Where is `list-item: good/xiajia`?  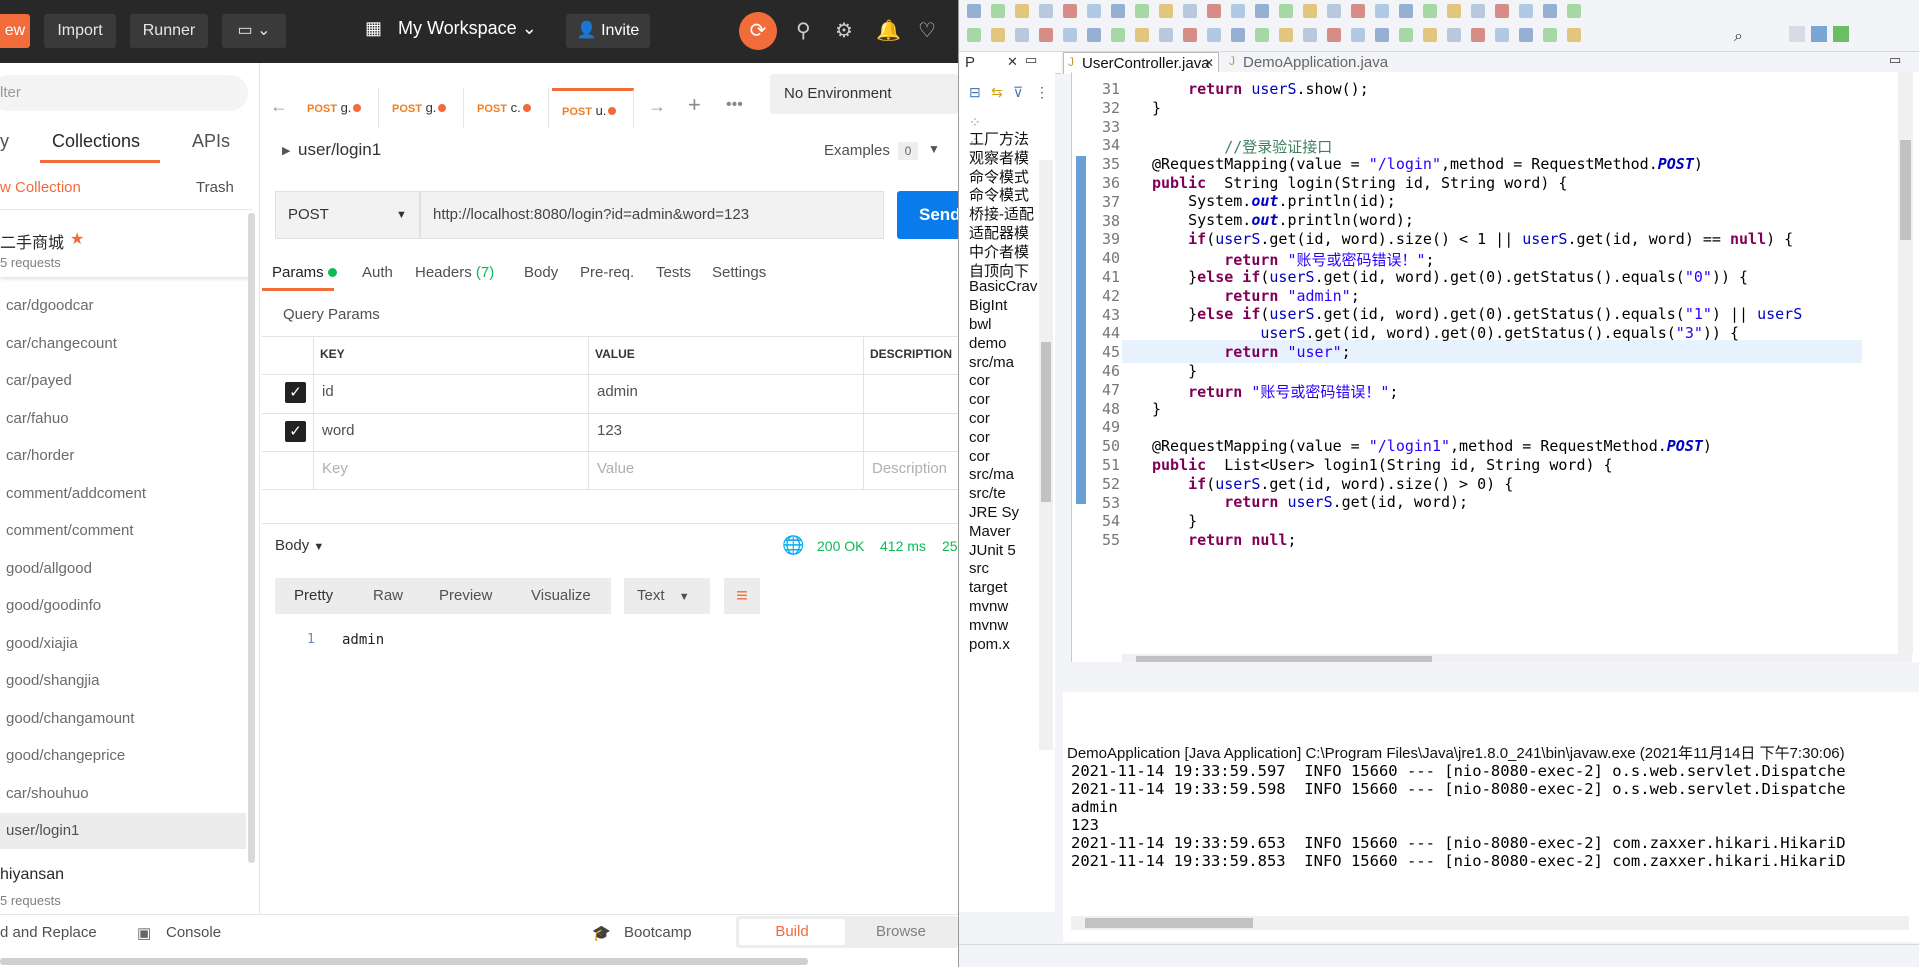 list-item: good/xiajia is located at coordinates (42, 643).